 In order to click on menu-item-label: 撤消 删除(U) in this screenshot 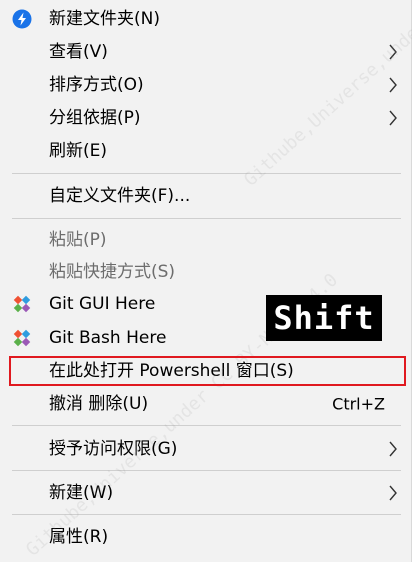, I will do `click(99, 403)`.